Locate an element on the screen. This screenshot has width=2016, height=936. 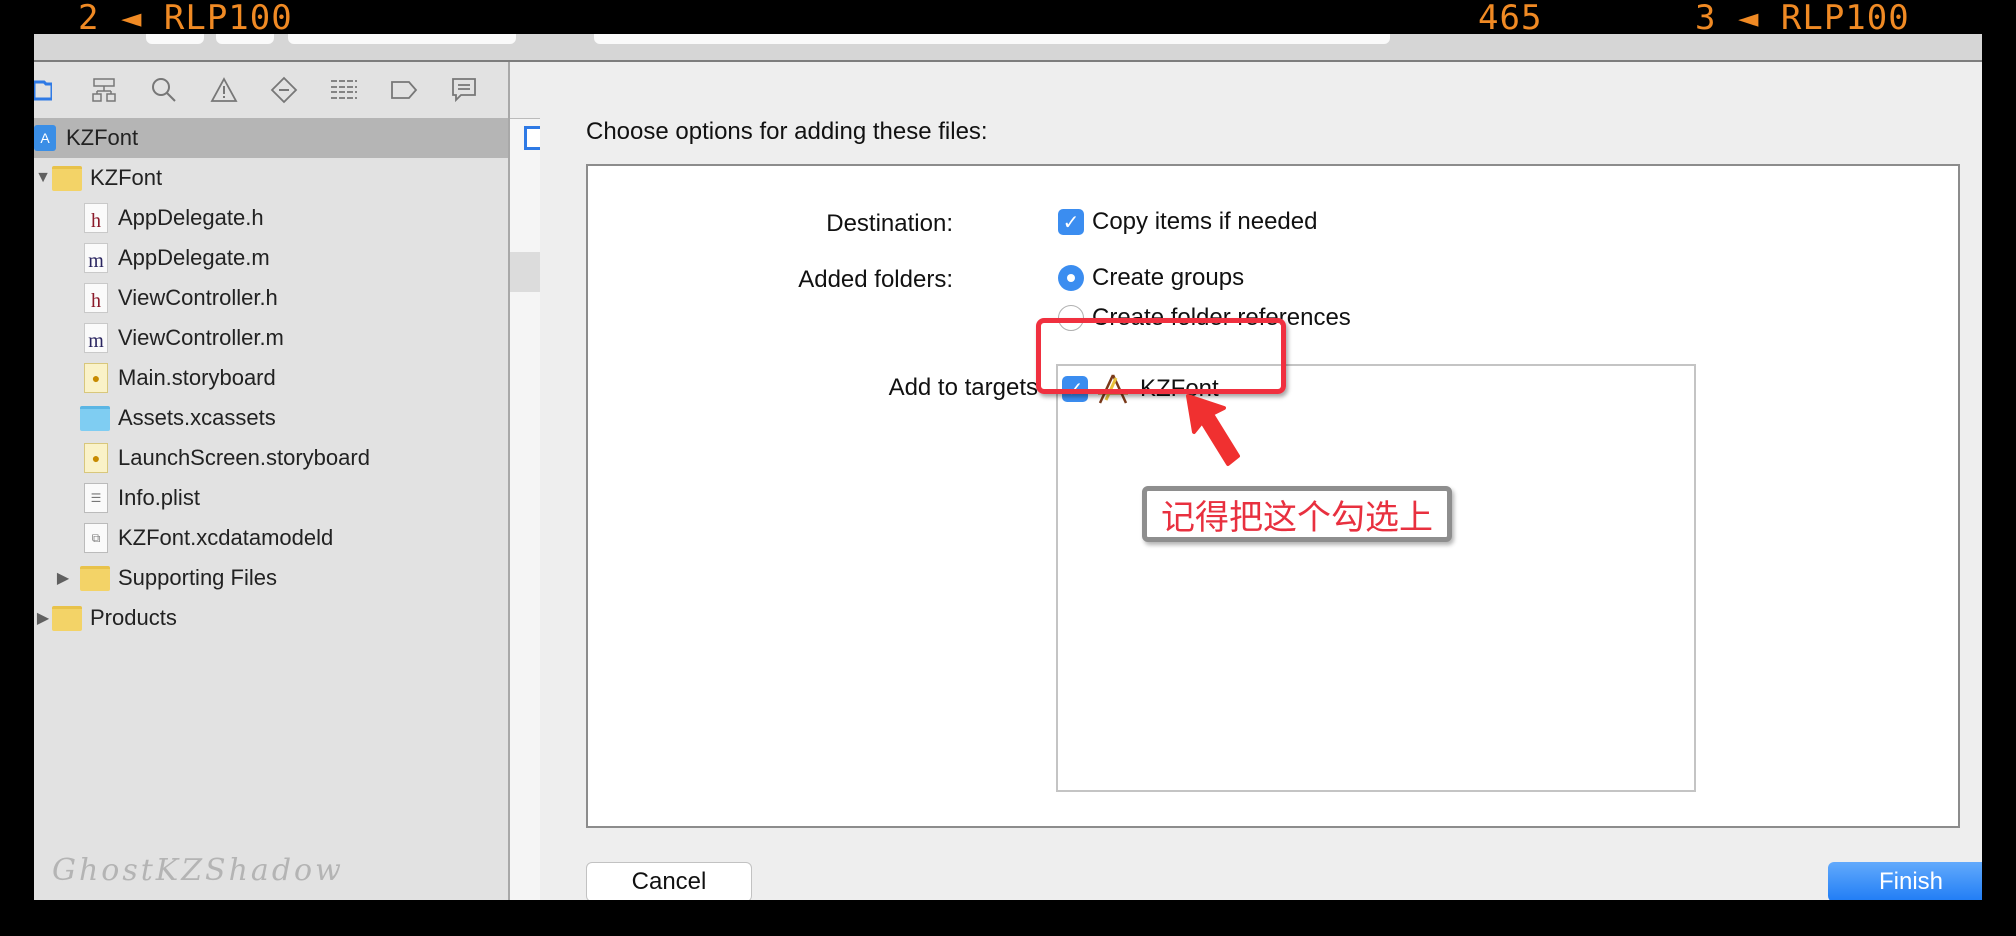
tree-item-file: ☰ Info.plist is located at coordinates (271, 498).